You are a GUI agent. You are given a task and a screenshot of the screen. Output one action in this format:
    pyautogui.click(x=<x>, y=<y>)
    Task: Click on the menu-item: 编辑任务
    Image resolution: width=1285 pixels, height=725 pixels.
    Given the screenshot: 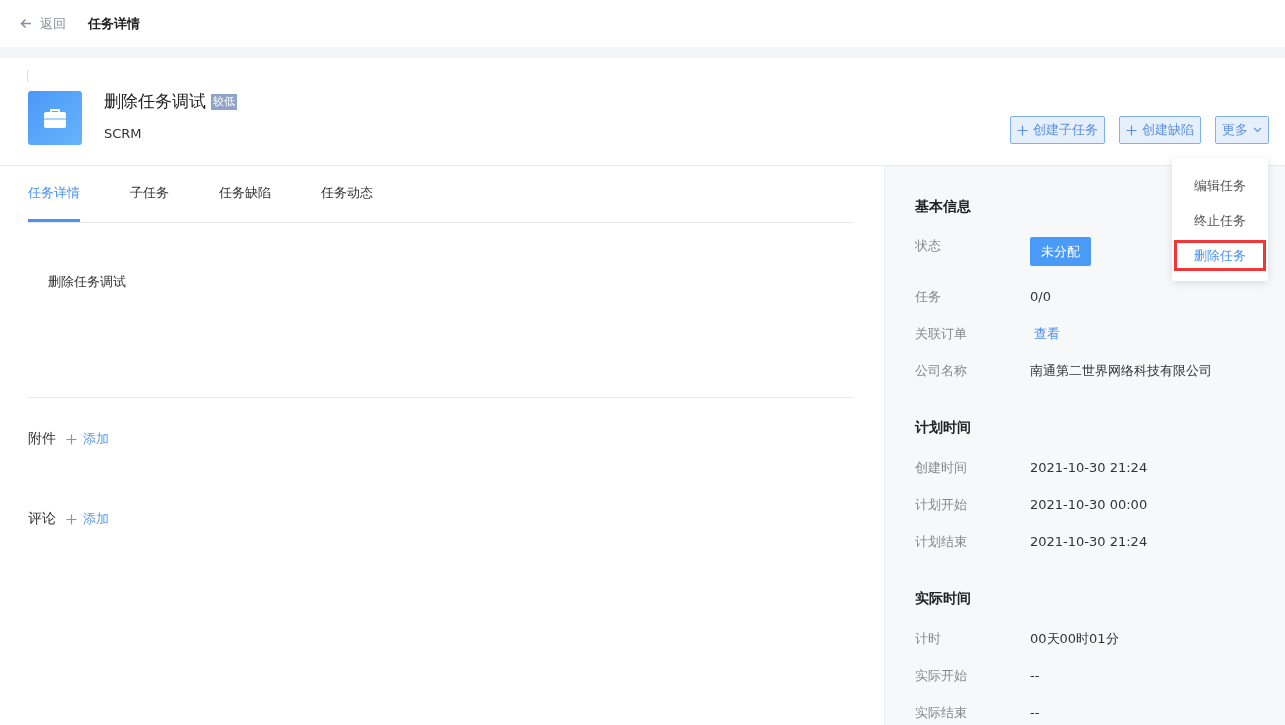 What is the action you would take?
    pyautogui.click(x=1220, y=185)
    